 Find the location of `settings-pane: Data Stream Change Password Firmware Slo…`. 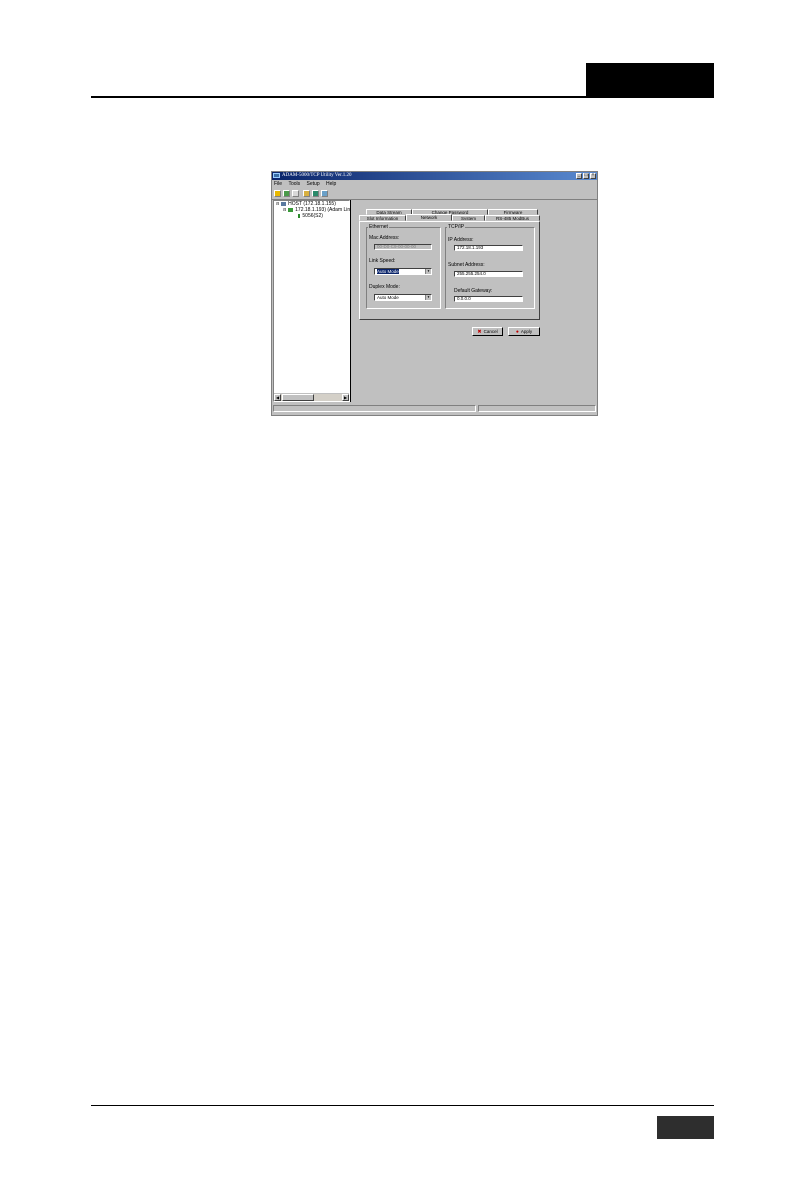

settings-pane: Data Stream Change Password Firmware Slo… is located at coordinates (474, 301).